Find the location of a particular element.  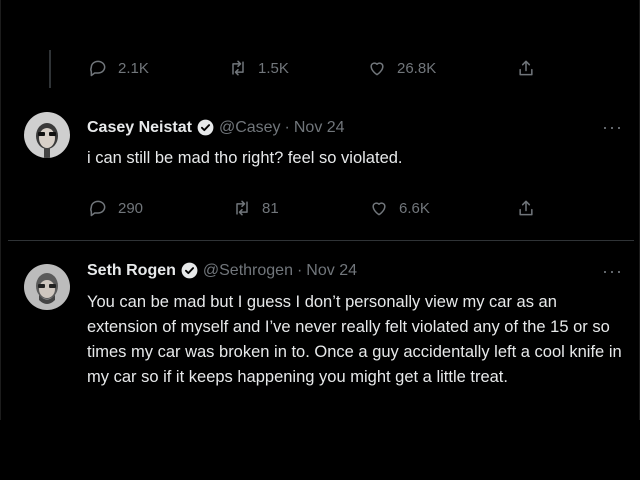

display-name: Casey Neistat is located at coordinates (139, 128).